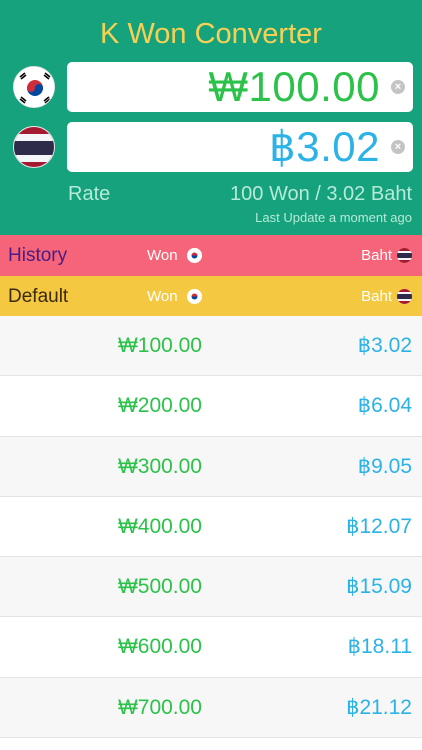 The width and height of the screenshot is (422, 750). Describe the element at coordinates (211, 296) in the screenshot. I see `default-bar: Default Won Baht` at that location.